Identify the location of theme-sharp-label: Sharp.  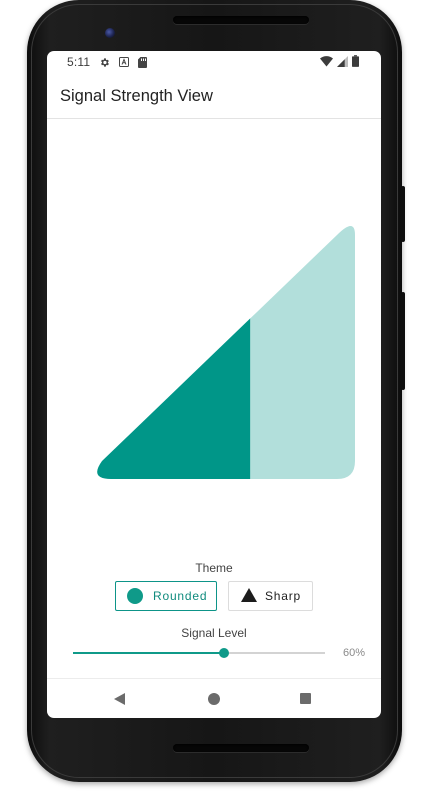
(283, 596).